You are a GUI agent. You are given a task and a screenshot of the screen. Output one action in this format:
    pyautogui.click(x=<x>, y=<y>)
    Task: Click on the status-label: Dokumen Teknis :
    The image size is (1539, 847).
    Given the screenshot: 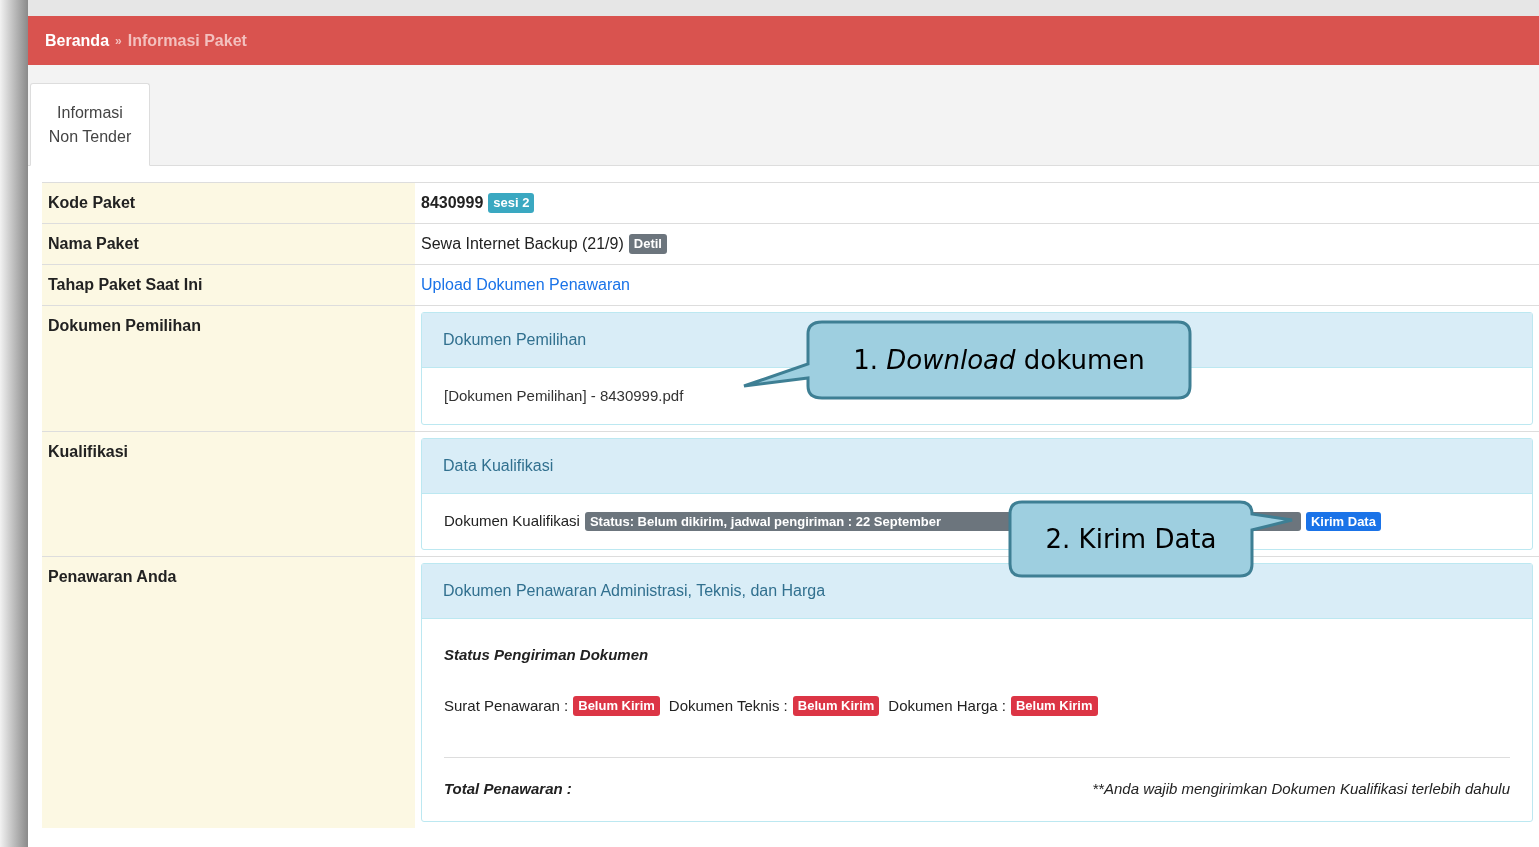 What is the action you would take?
    pyautogui.click(x=728, y=705)
    